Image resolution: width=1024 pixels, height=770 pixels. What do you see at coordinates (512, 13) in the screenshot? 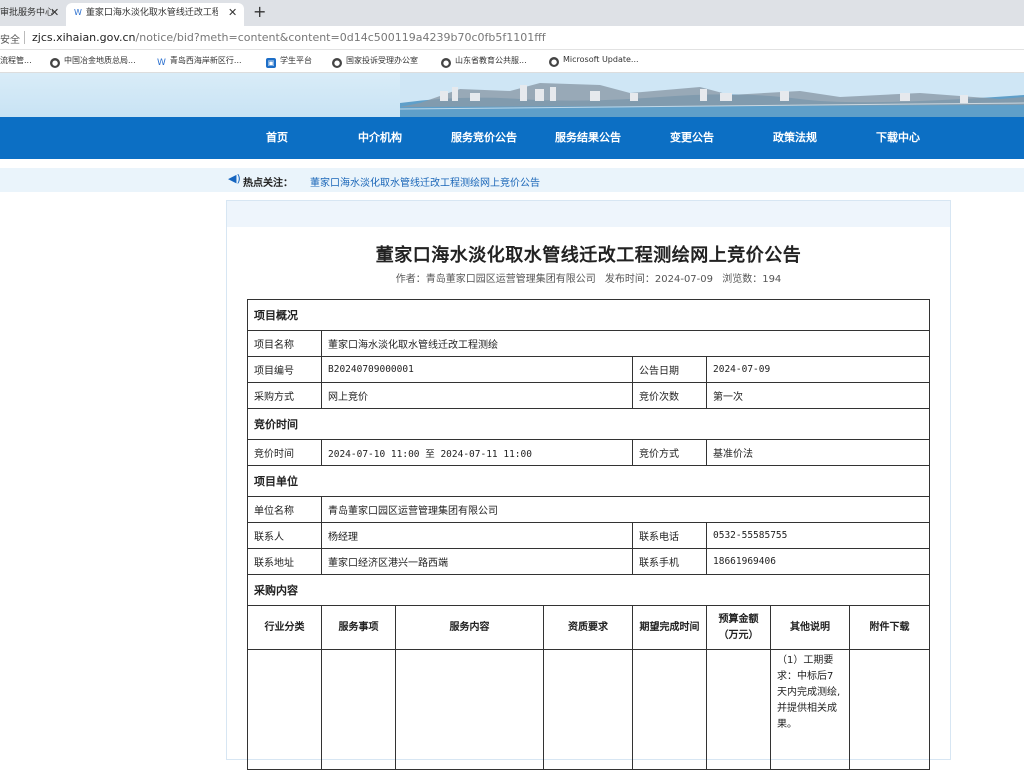
I see `browser-tab-bar: 审批服务中心 ✕ W董家口海水淡化取水管线迁改工程测绘网上竞价公告 ✕ +` at bounding box center [512, 13].